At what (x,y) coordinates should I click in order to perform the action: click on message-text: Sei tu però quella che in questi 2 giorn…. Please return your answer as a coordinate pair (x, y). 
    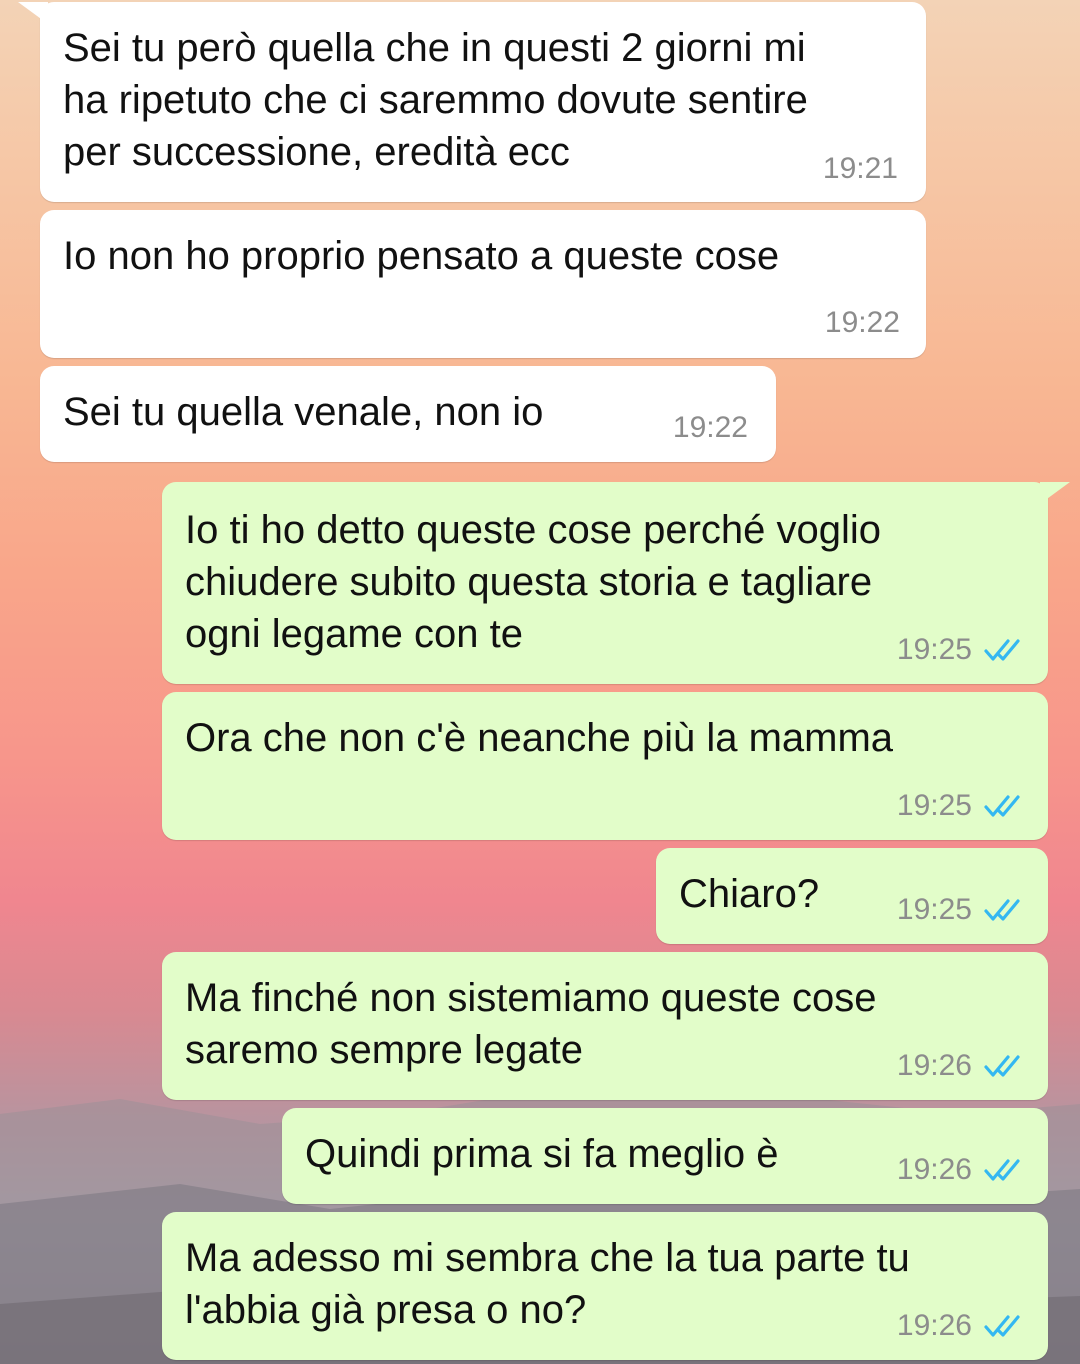
    Looking at the image, I should click on (435, 100).